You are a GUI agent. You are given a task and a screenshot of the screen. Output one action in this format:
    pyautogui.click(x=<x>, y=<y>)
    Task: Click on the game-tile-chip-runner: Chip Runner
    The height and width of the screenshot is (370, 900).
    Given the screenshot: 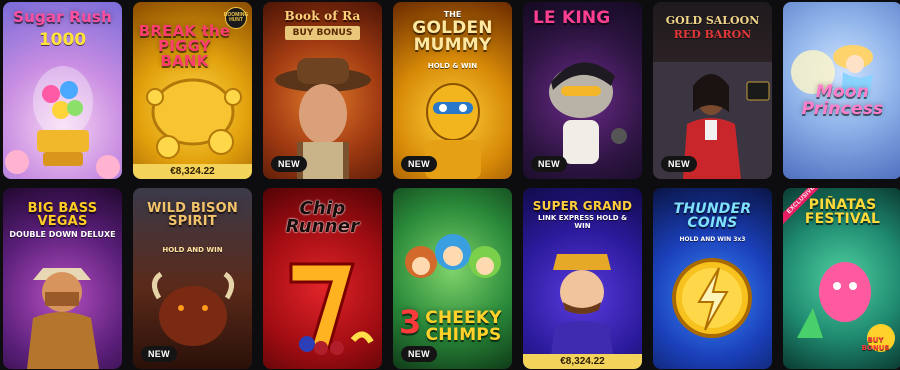 What is the action you would take?
    pyautogui.click(x=322, y=278)
    